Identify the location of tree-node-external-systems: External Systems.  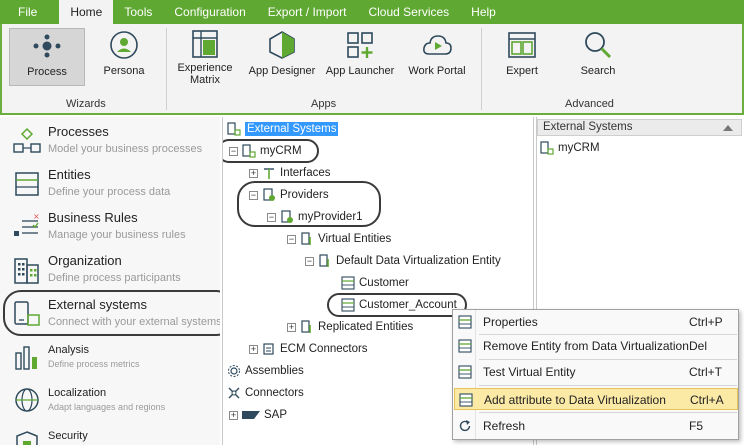
(283, 129).